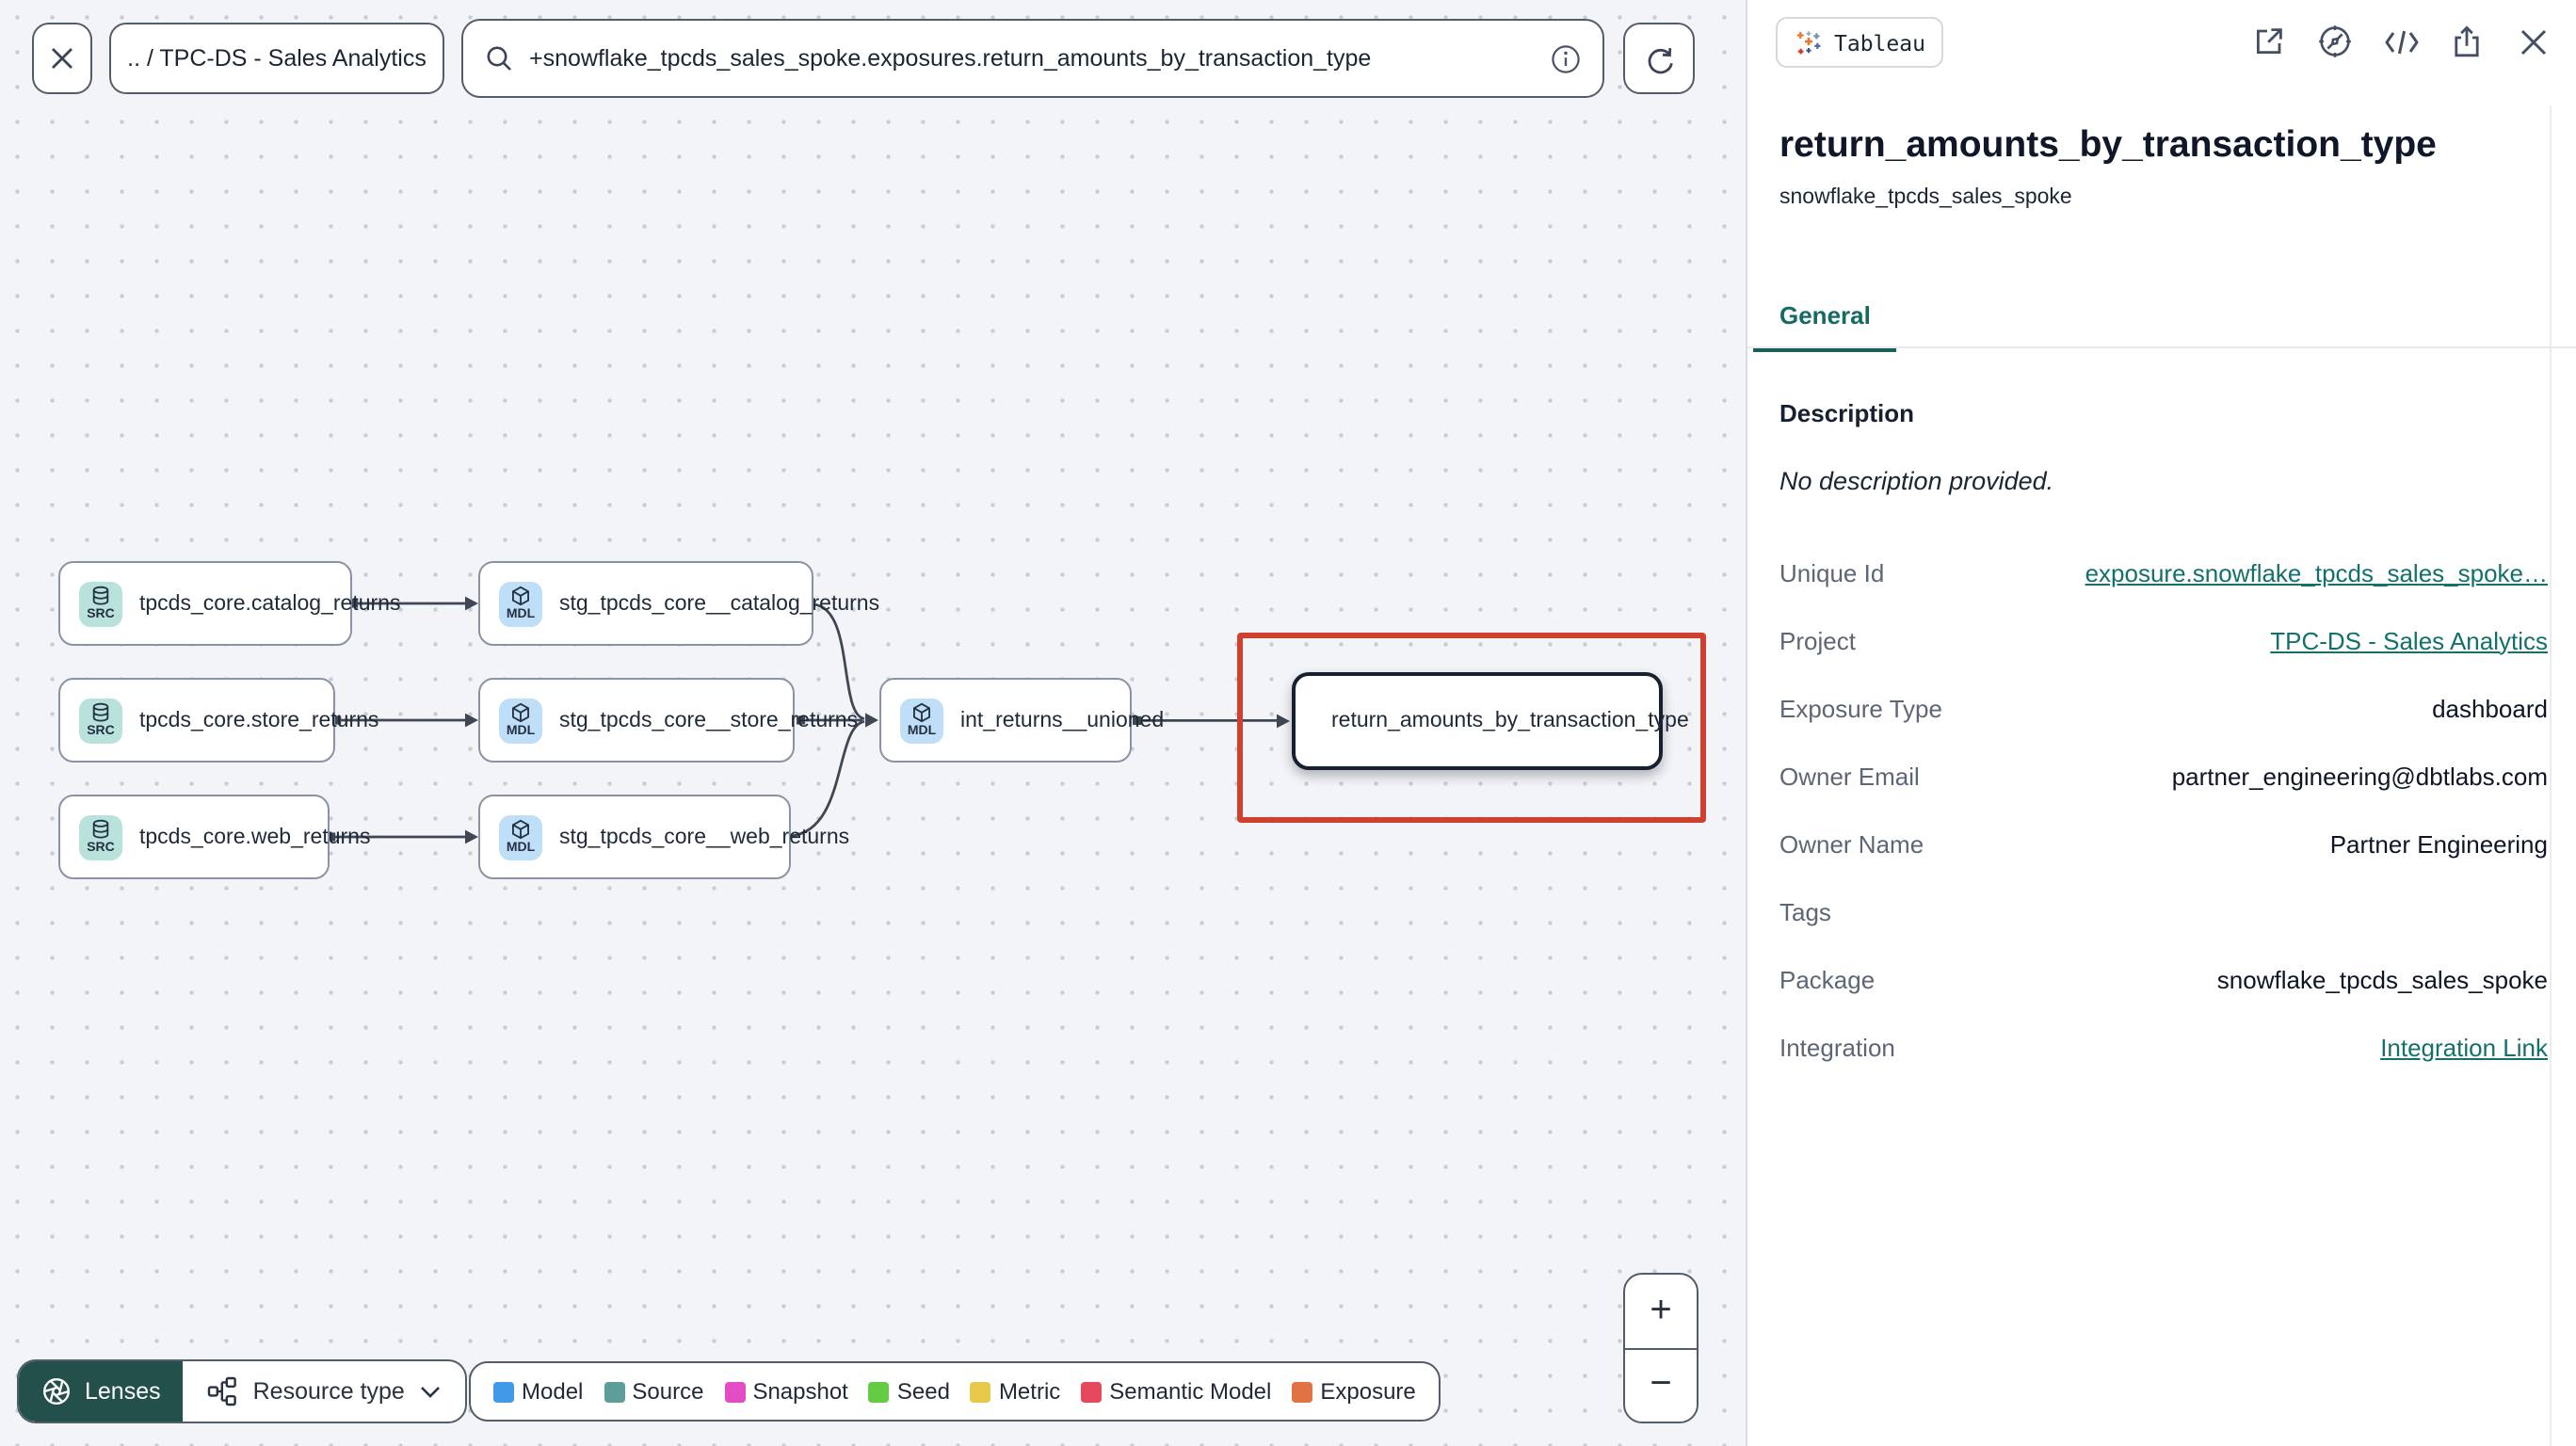  I want to click on zoom-out-button: −, so click(1661, 1385).